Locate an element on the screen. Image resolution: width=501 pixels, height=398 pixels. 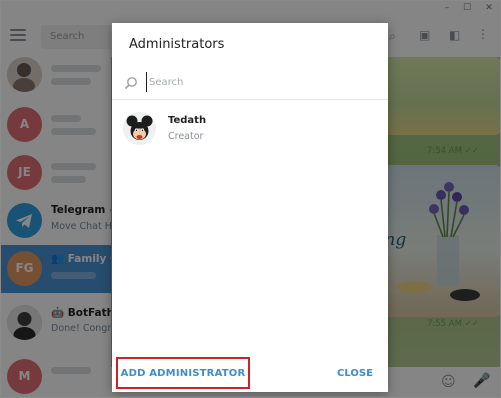
search-icon is located at coordinates (130, 83).